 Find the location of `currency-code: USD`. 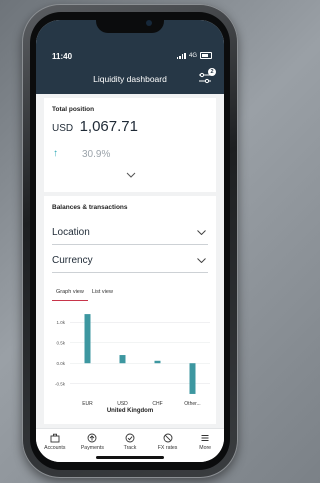

currency-code: USD is located at coordinates (63, 128).